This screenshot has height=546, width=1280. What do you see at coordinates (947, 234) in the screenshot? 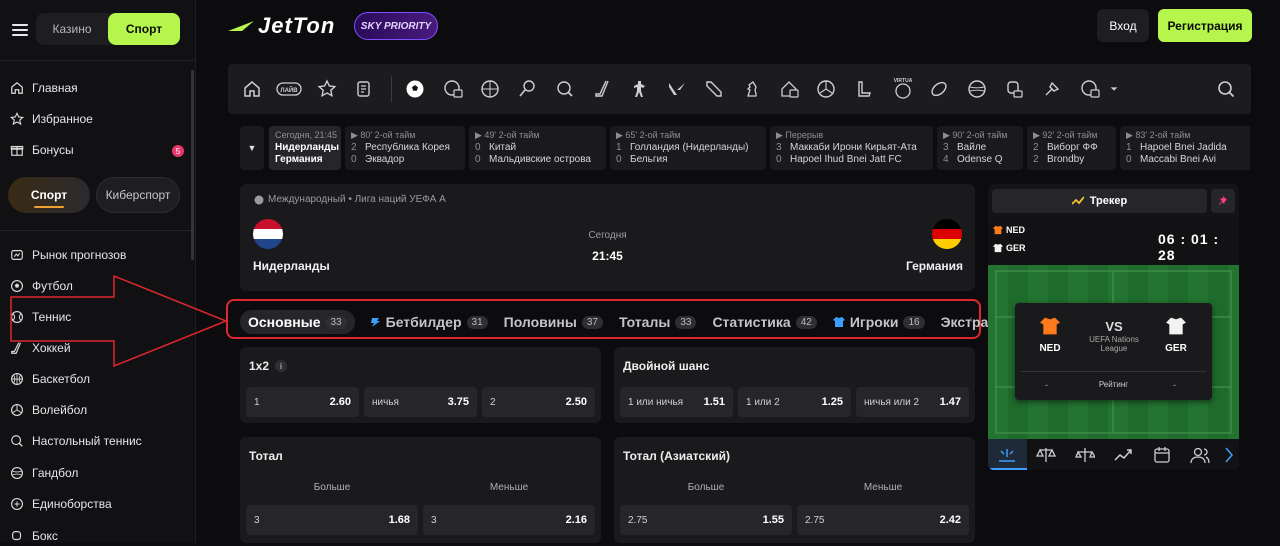
I see `away-flag` at bounding box center [947, 234].